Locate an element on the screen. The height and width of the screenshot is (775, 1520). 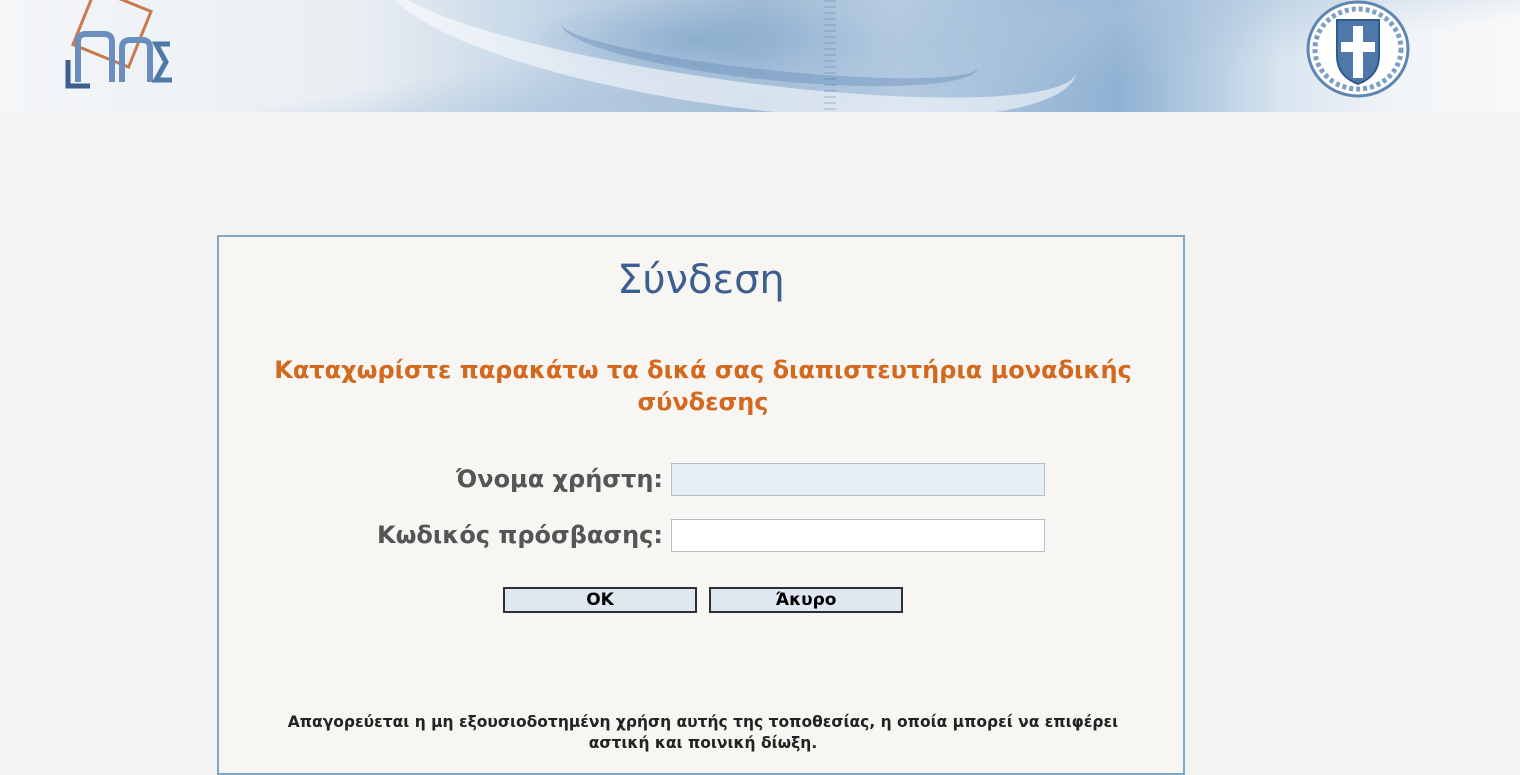
greek-coat-of-arms-icon is located at coordinates (1358, 49).